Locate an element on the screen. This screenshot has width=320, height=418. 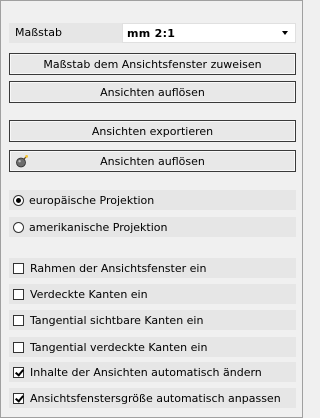
hidden-edges-option: Verdeckte Kanten ein is located at coordinates (152, 294).